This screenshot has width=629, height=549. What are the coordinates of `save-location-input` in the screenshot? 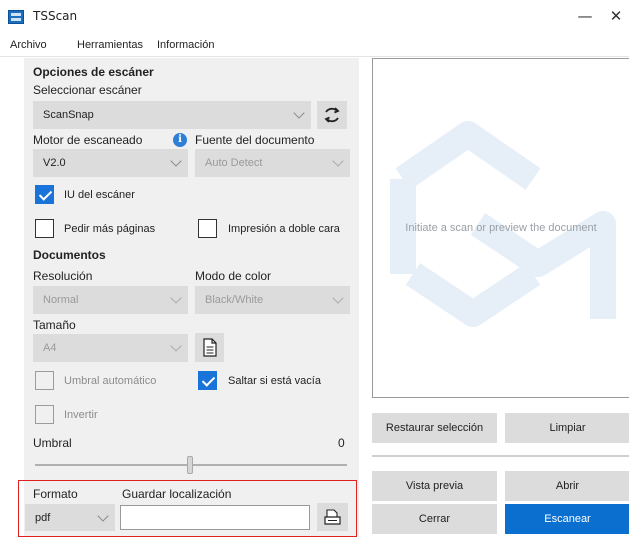 It's located at (215, 517).